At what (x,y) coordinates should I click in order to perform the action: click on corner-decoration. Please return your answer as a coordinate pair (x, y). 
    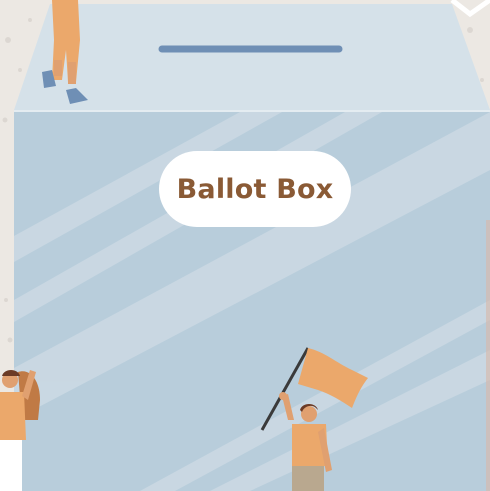
    Looking at the image, I should click on (470, 9).